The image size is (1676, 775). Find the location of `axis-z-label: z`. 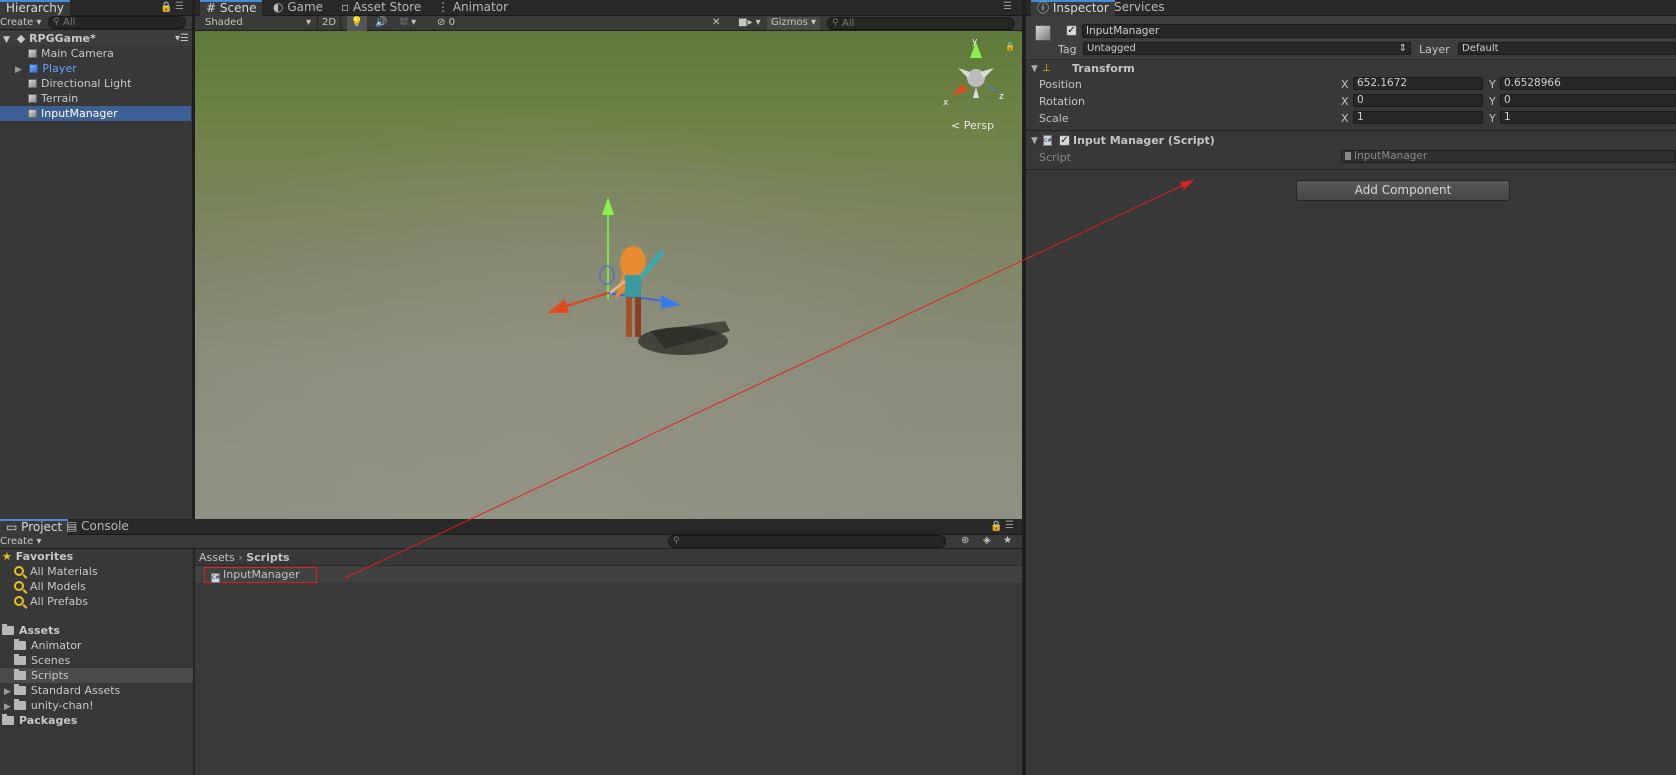

axis-z-label: z is located at coordinates (1001, 97).